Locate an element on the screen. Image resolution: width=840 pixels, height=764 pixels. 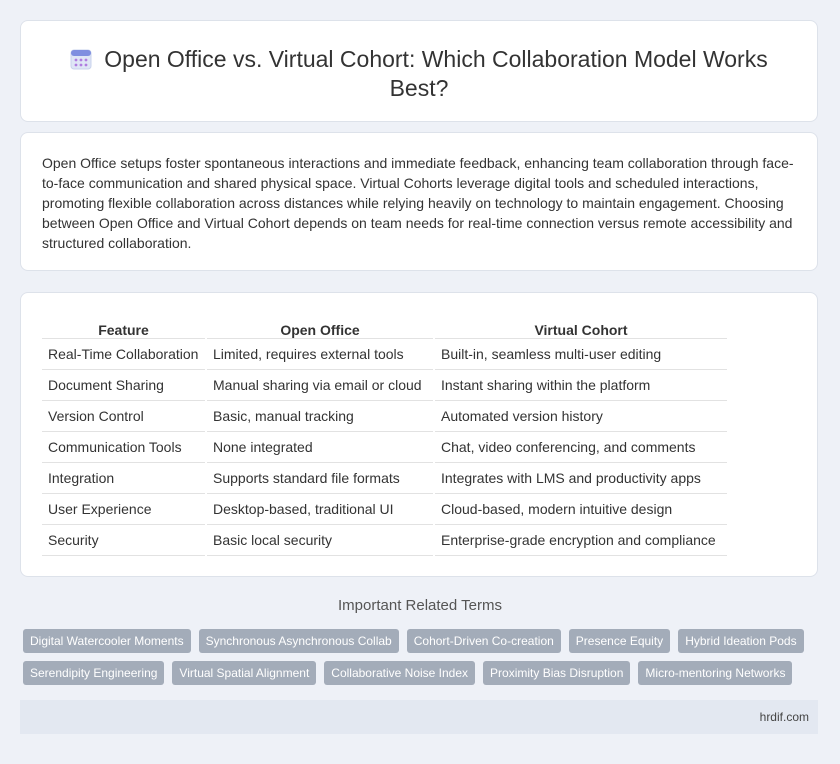
term-tag: Virtual Spatial Alignment is located at coordinates (244, 673).